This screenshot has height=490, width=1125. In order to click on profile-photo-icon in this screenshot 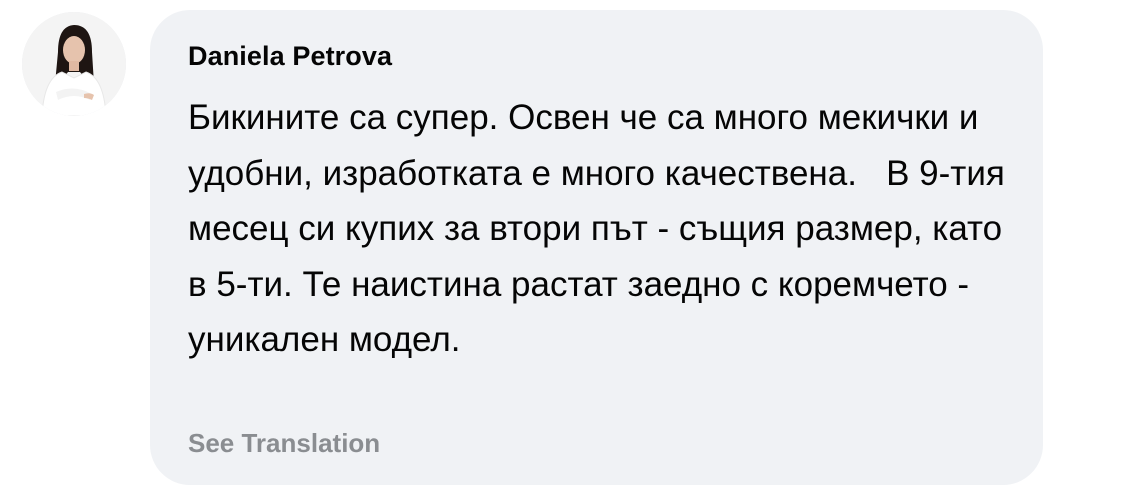, I will do `click(74, 64)`.